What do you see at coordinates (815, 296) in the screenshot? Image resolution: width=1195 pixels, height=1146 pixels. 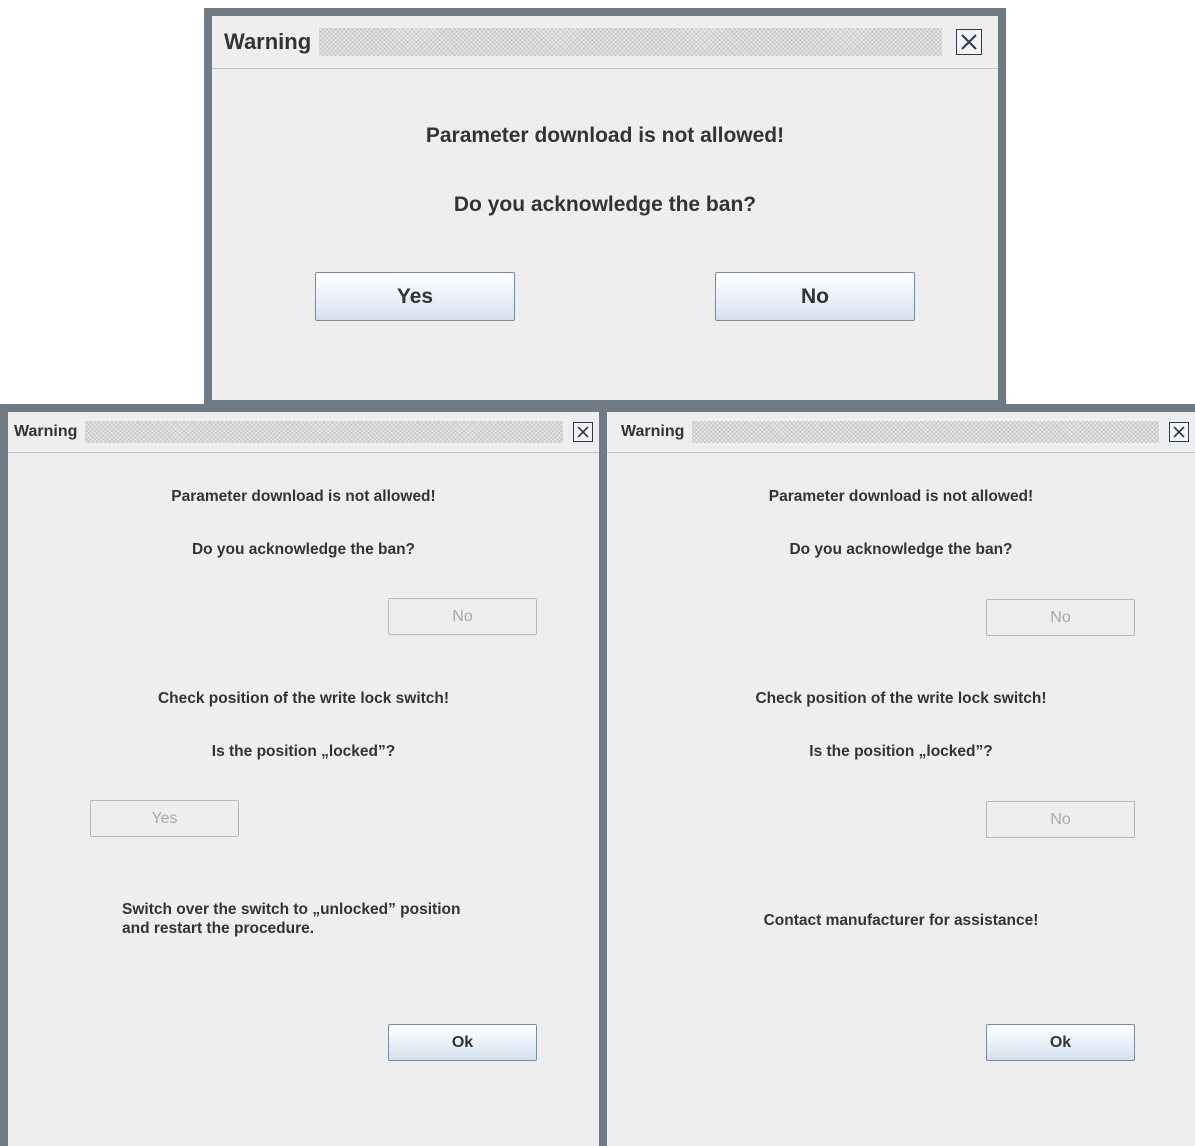 I see `no-button: No` at bounding box center [815, 296].